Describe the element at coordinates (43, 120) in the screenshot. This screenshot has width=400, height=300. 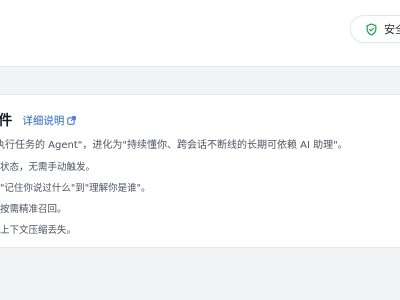
I see `detail-link-label: 详细说明` at that location.